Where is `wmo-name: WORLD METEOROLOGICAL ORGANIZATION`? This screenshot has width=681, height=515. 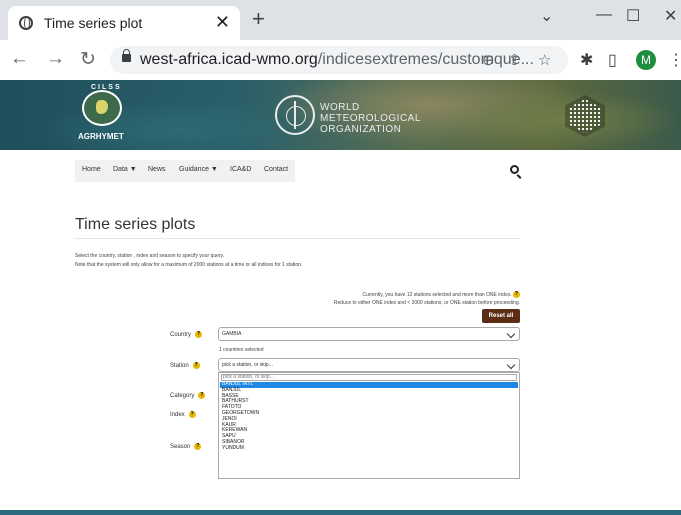
wmo-name: WORLD METEOROLOGICAL ORGANIZATION is located at coordinates (370, 118).